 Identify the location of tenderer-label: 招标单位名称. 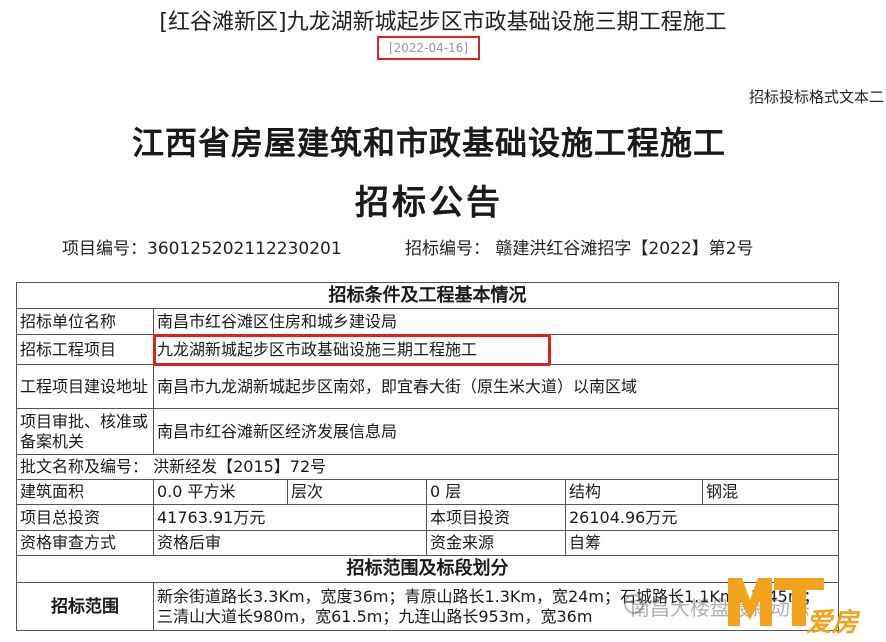
(85, 321).